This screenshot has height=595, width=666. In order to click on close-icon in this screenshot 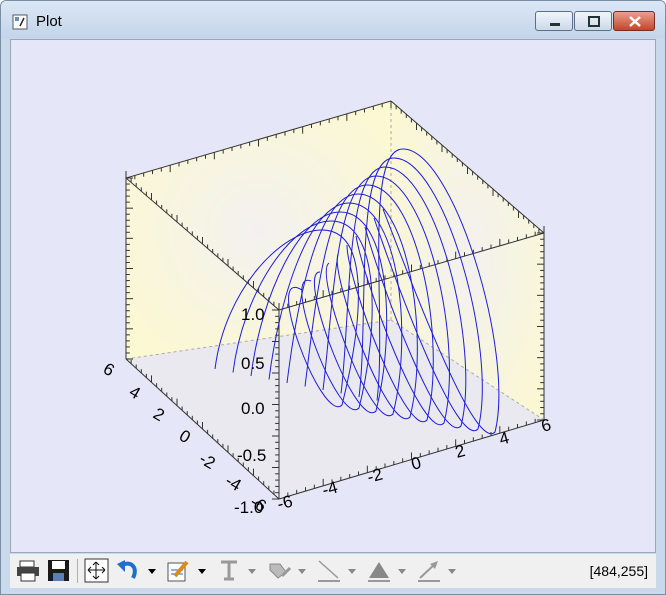, I will do `click(635, 21)`.